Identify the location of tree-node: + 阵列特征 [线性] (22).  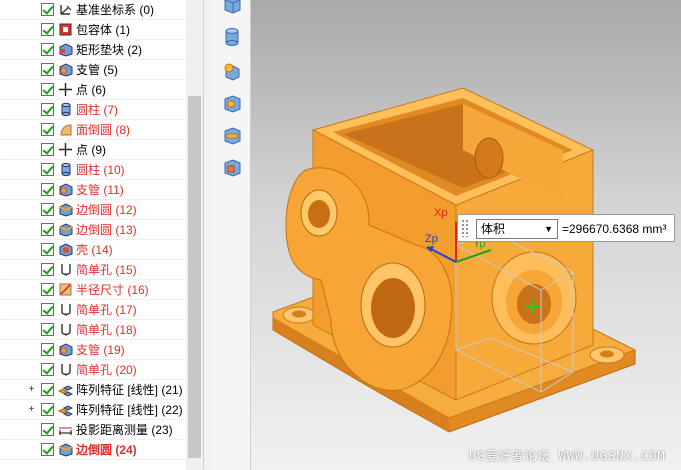
(93, 410).